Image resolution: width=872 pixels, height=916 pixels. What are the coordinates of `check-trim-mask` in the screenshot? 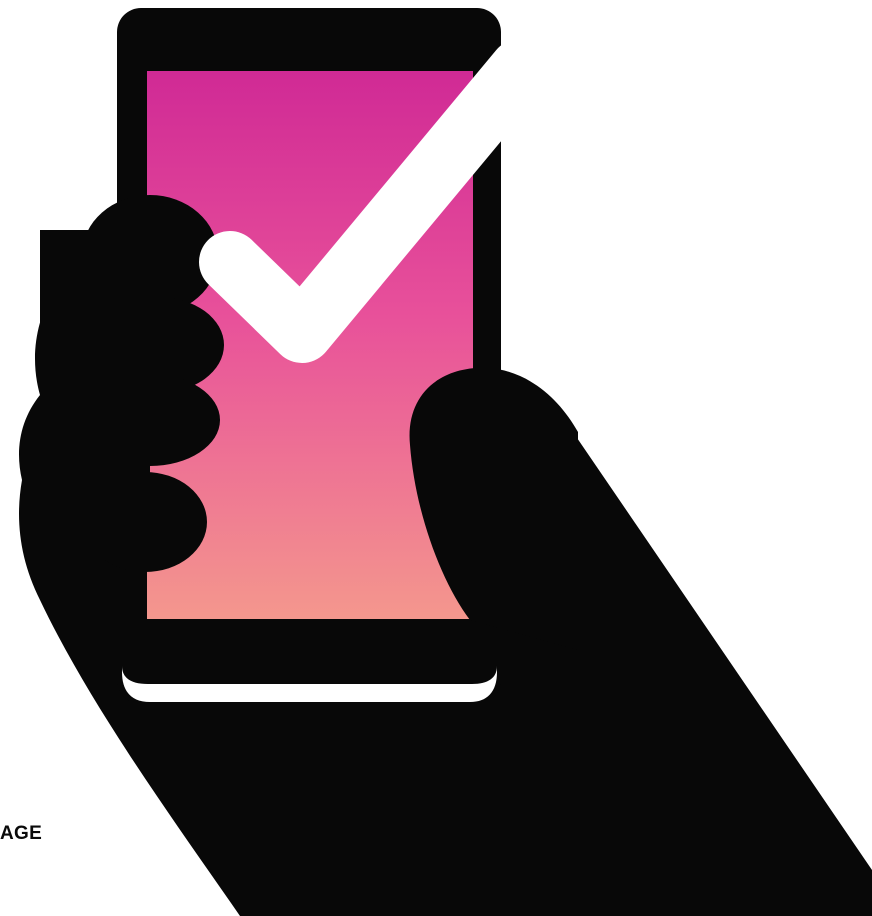 It's located at (561, 75).